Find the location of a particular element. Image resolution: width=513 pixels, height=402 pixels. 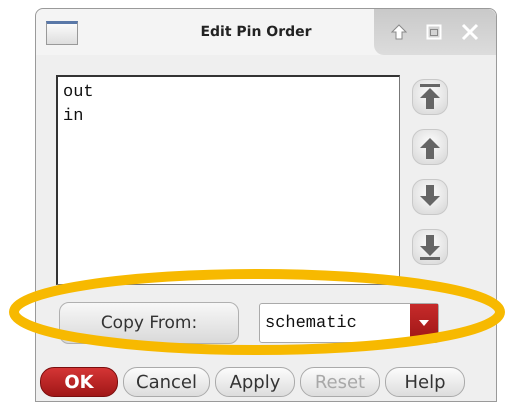

bottom-arrow-icon is located at coordinates (430, 247).